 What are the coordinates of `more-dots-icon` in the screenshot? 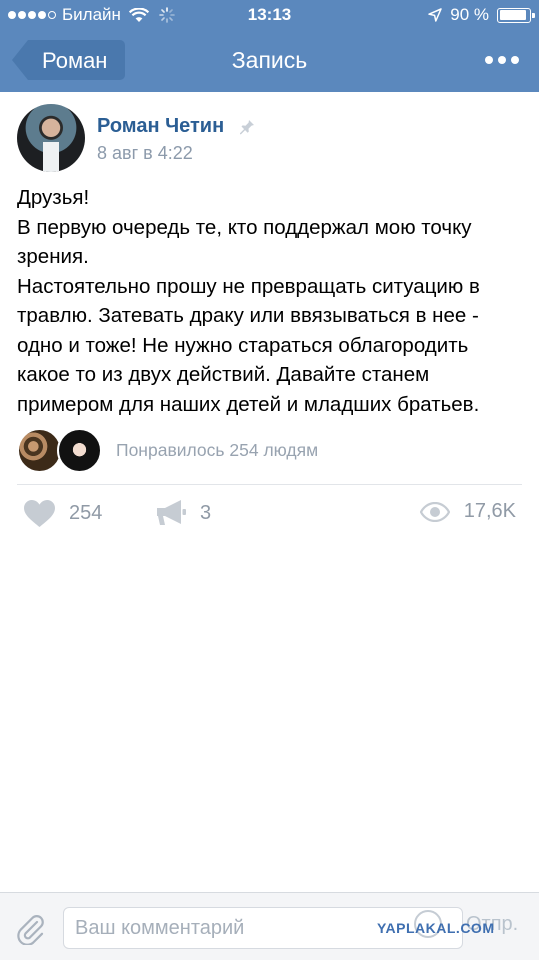 It's located at (502, 60).